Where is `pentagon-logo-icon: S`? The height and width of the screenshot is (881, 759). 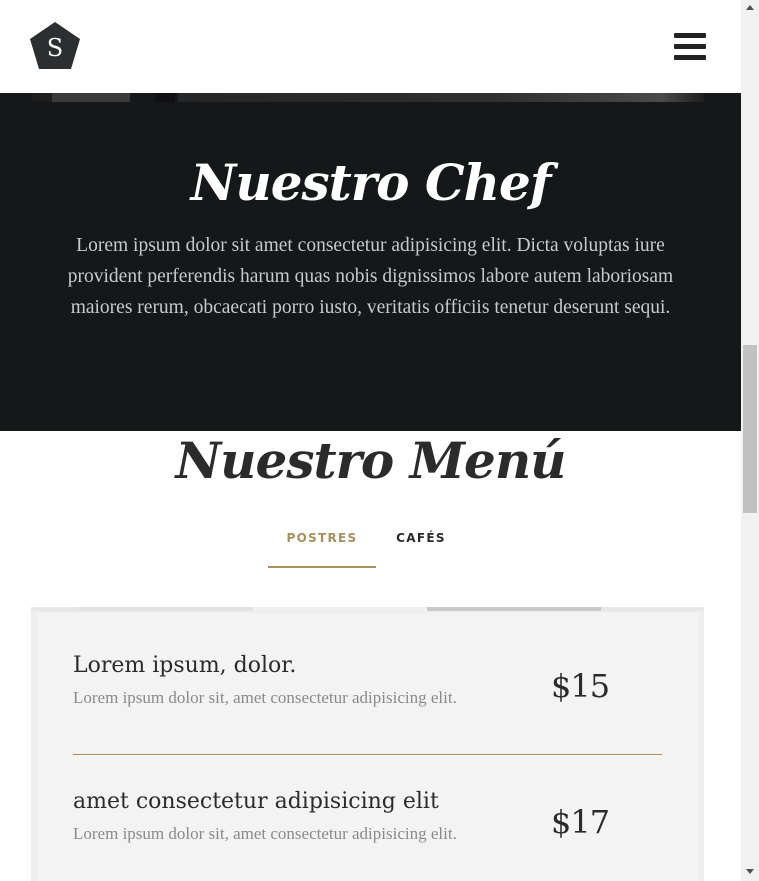
pentagon-logo-icon: S is located at coordinates (55, 45).